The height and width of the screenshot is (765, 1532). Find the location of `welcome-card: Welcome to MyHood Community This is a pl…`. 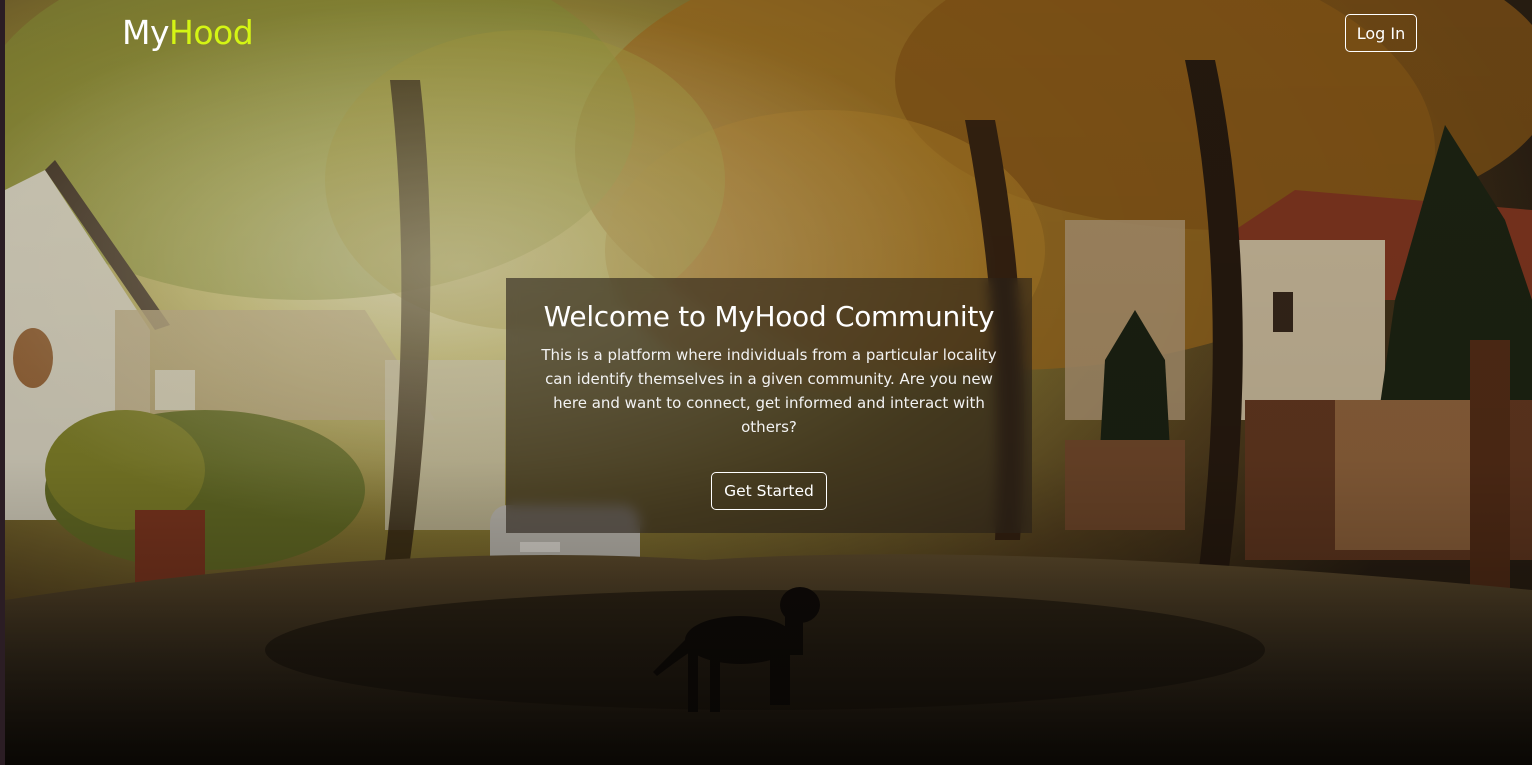

welcome-card: Welcome to MyHood Community This is a pl… is located at coordinates (769, 405).